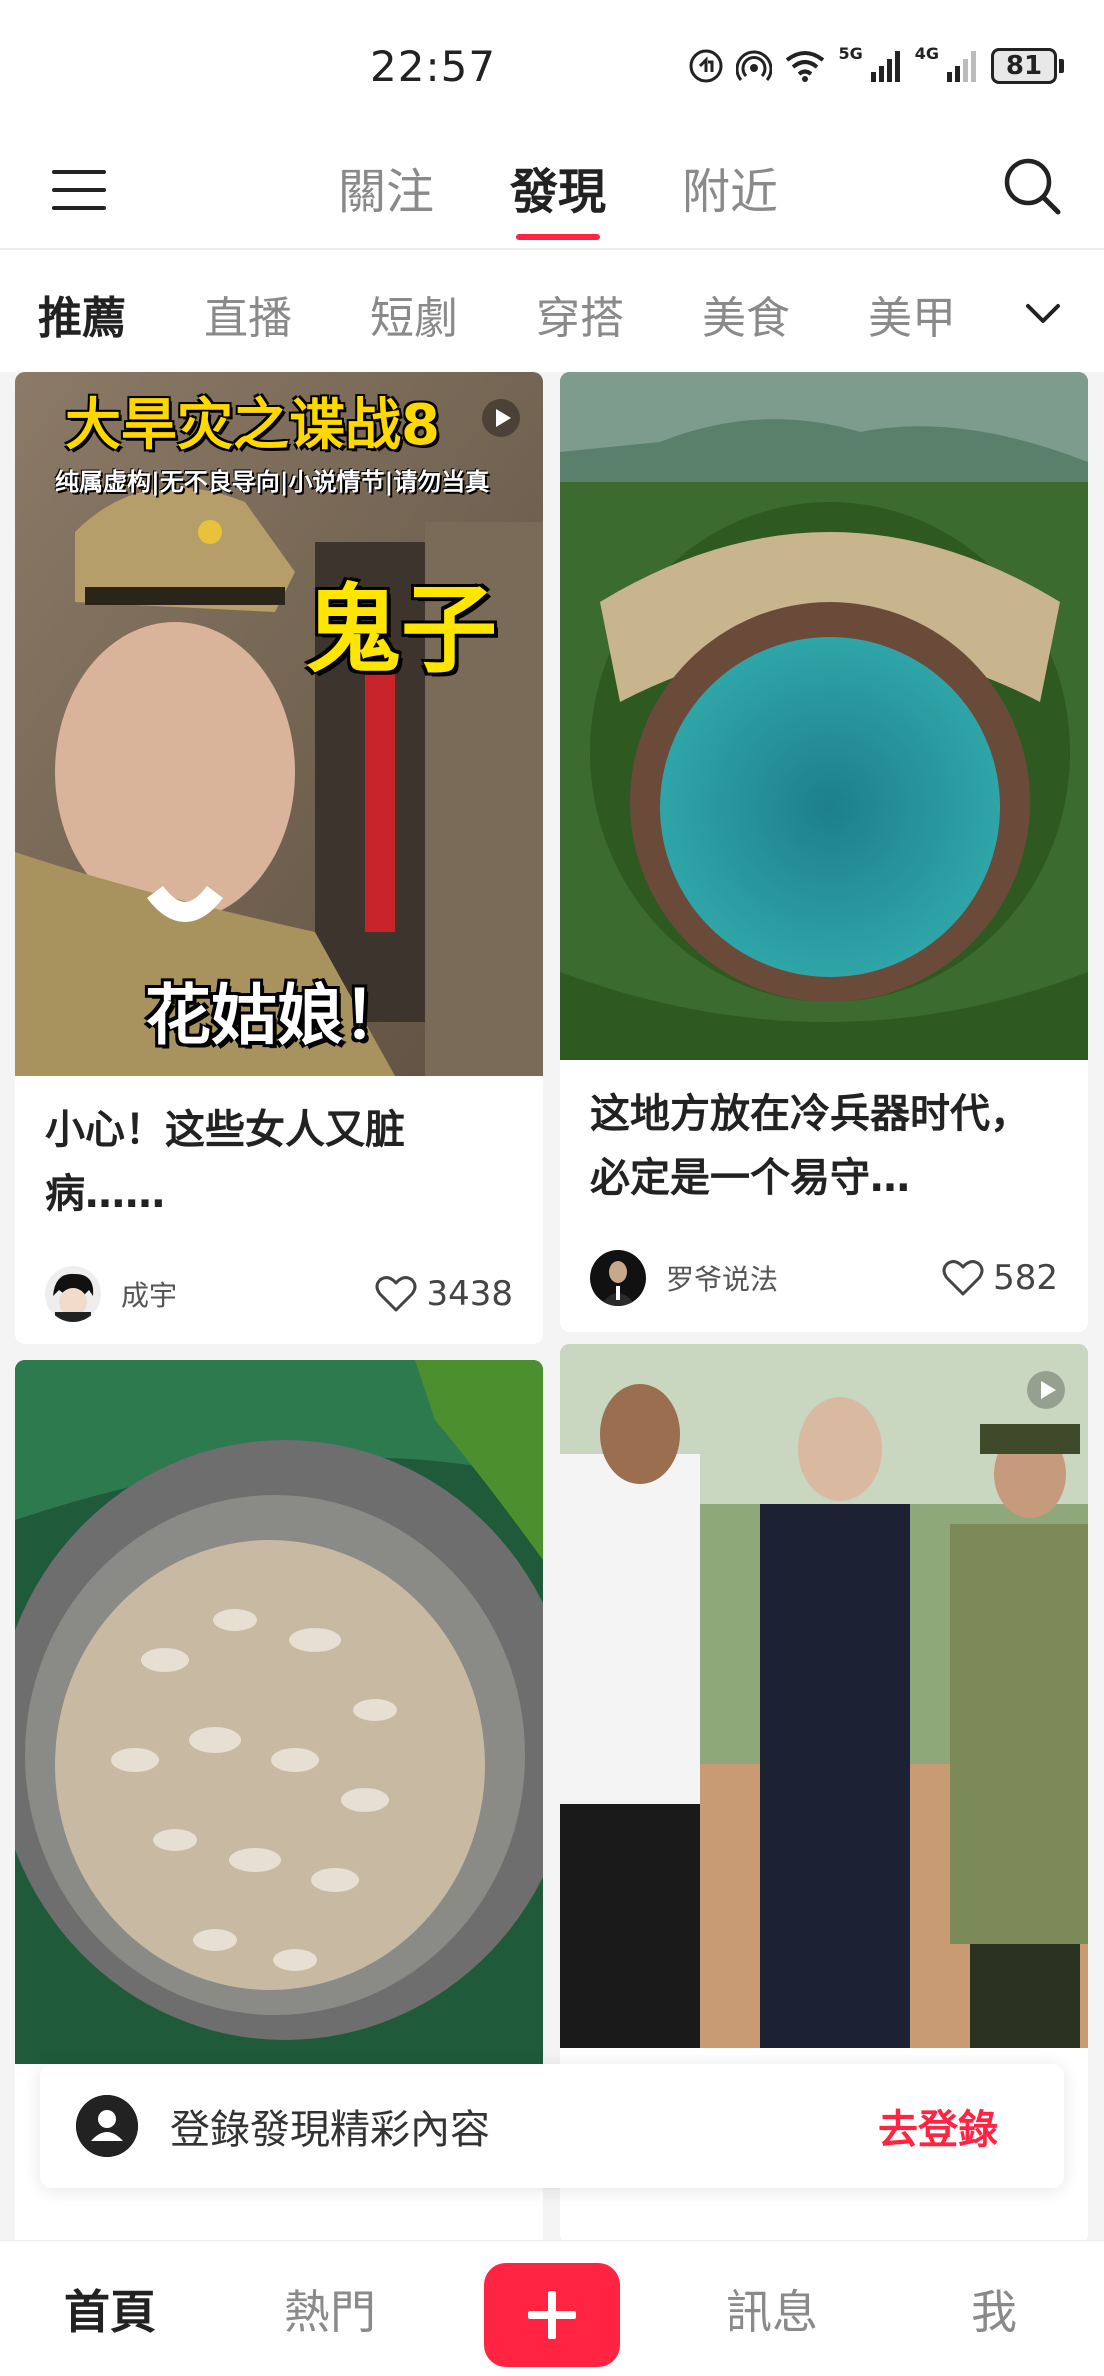 The image size is (1104, 2376). I want to click on battery-icon: 81, so click(1027, 66).